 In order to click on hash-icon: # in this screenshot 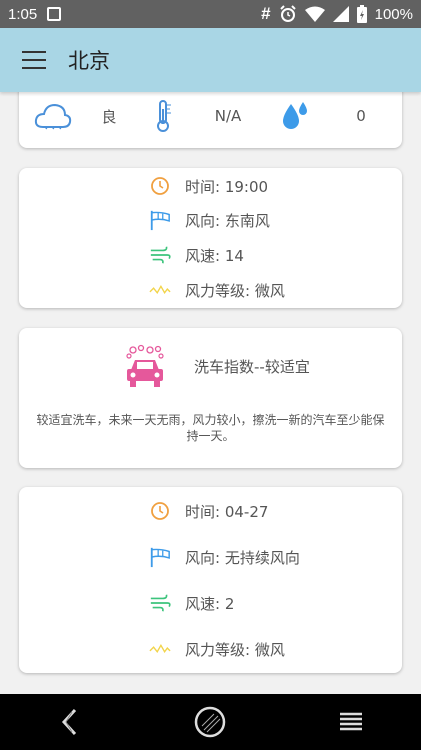, I will do `click(266, 13)`.